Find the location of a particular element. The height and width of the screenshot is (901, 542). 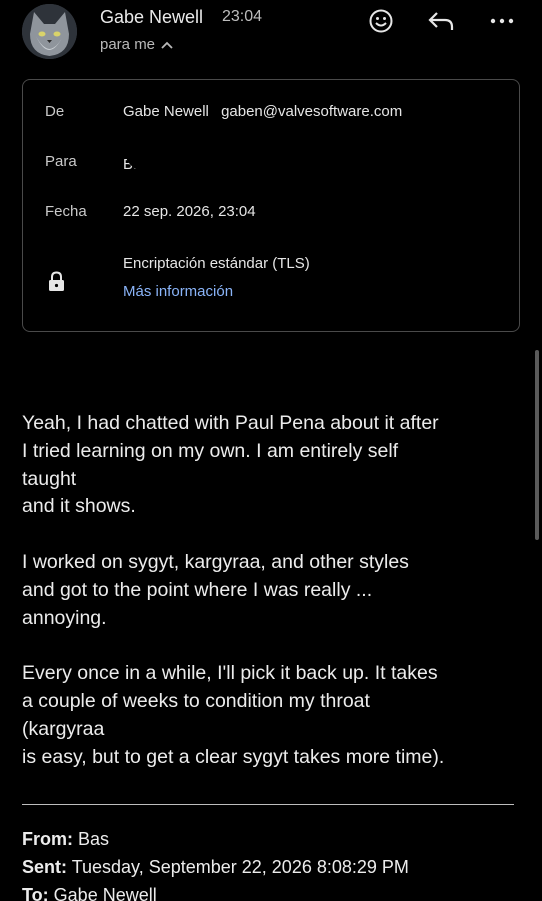

date-value: 22 sep. 2026, 23:04 is located at coordinates (189, 211).